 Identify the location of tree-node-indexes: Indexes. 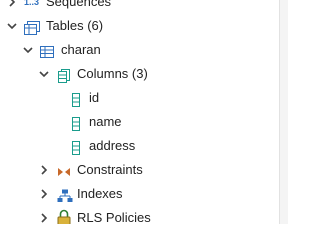
(140, 194).